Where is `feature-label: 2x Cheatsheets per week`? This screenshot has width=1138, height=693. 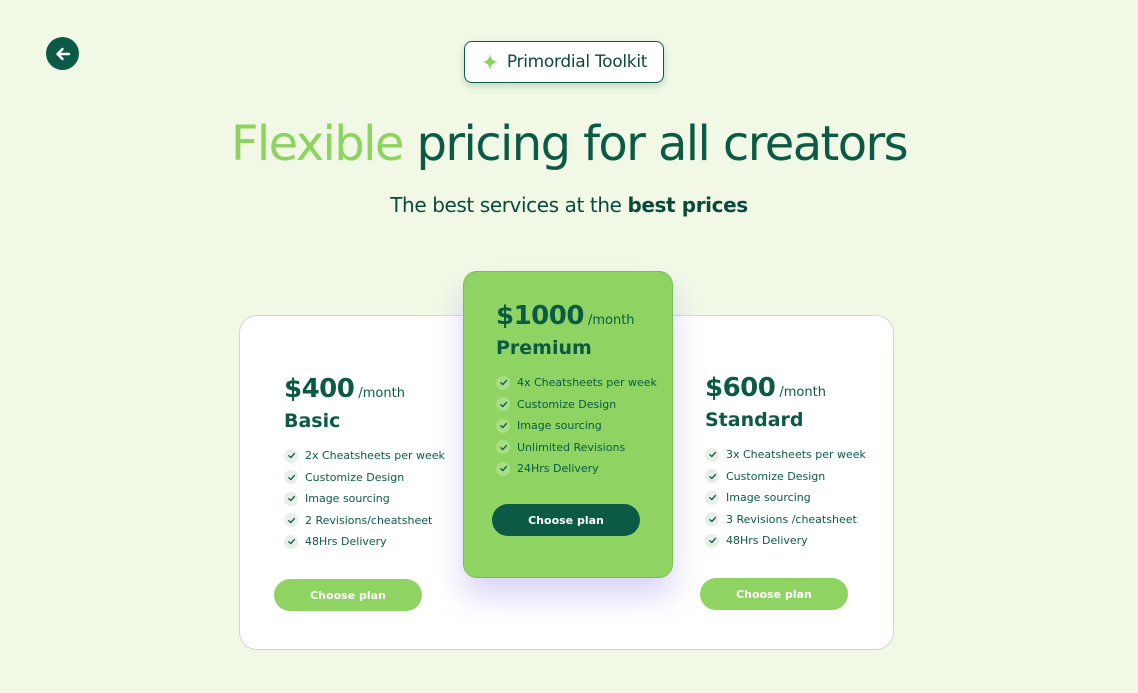
feature-label: 2x Cheatsheets per week is located at coordinates (375, 455).